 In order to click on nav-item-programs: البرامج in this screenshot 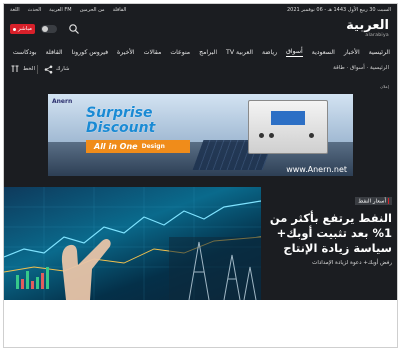, I will do `click(208, 52)`.